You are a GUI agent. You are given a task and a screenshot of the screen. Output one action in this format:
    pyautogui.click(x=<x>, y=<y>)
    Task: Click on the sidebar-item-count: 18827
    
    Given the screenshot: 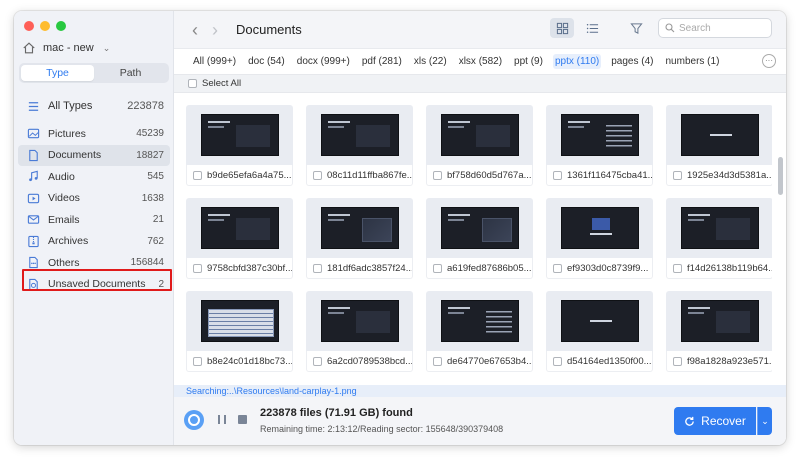 What is the action you would take?
    pyautogui.click(x=150, y=155)
    